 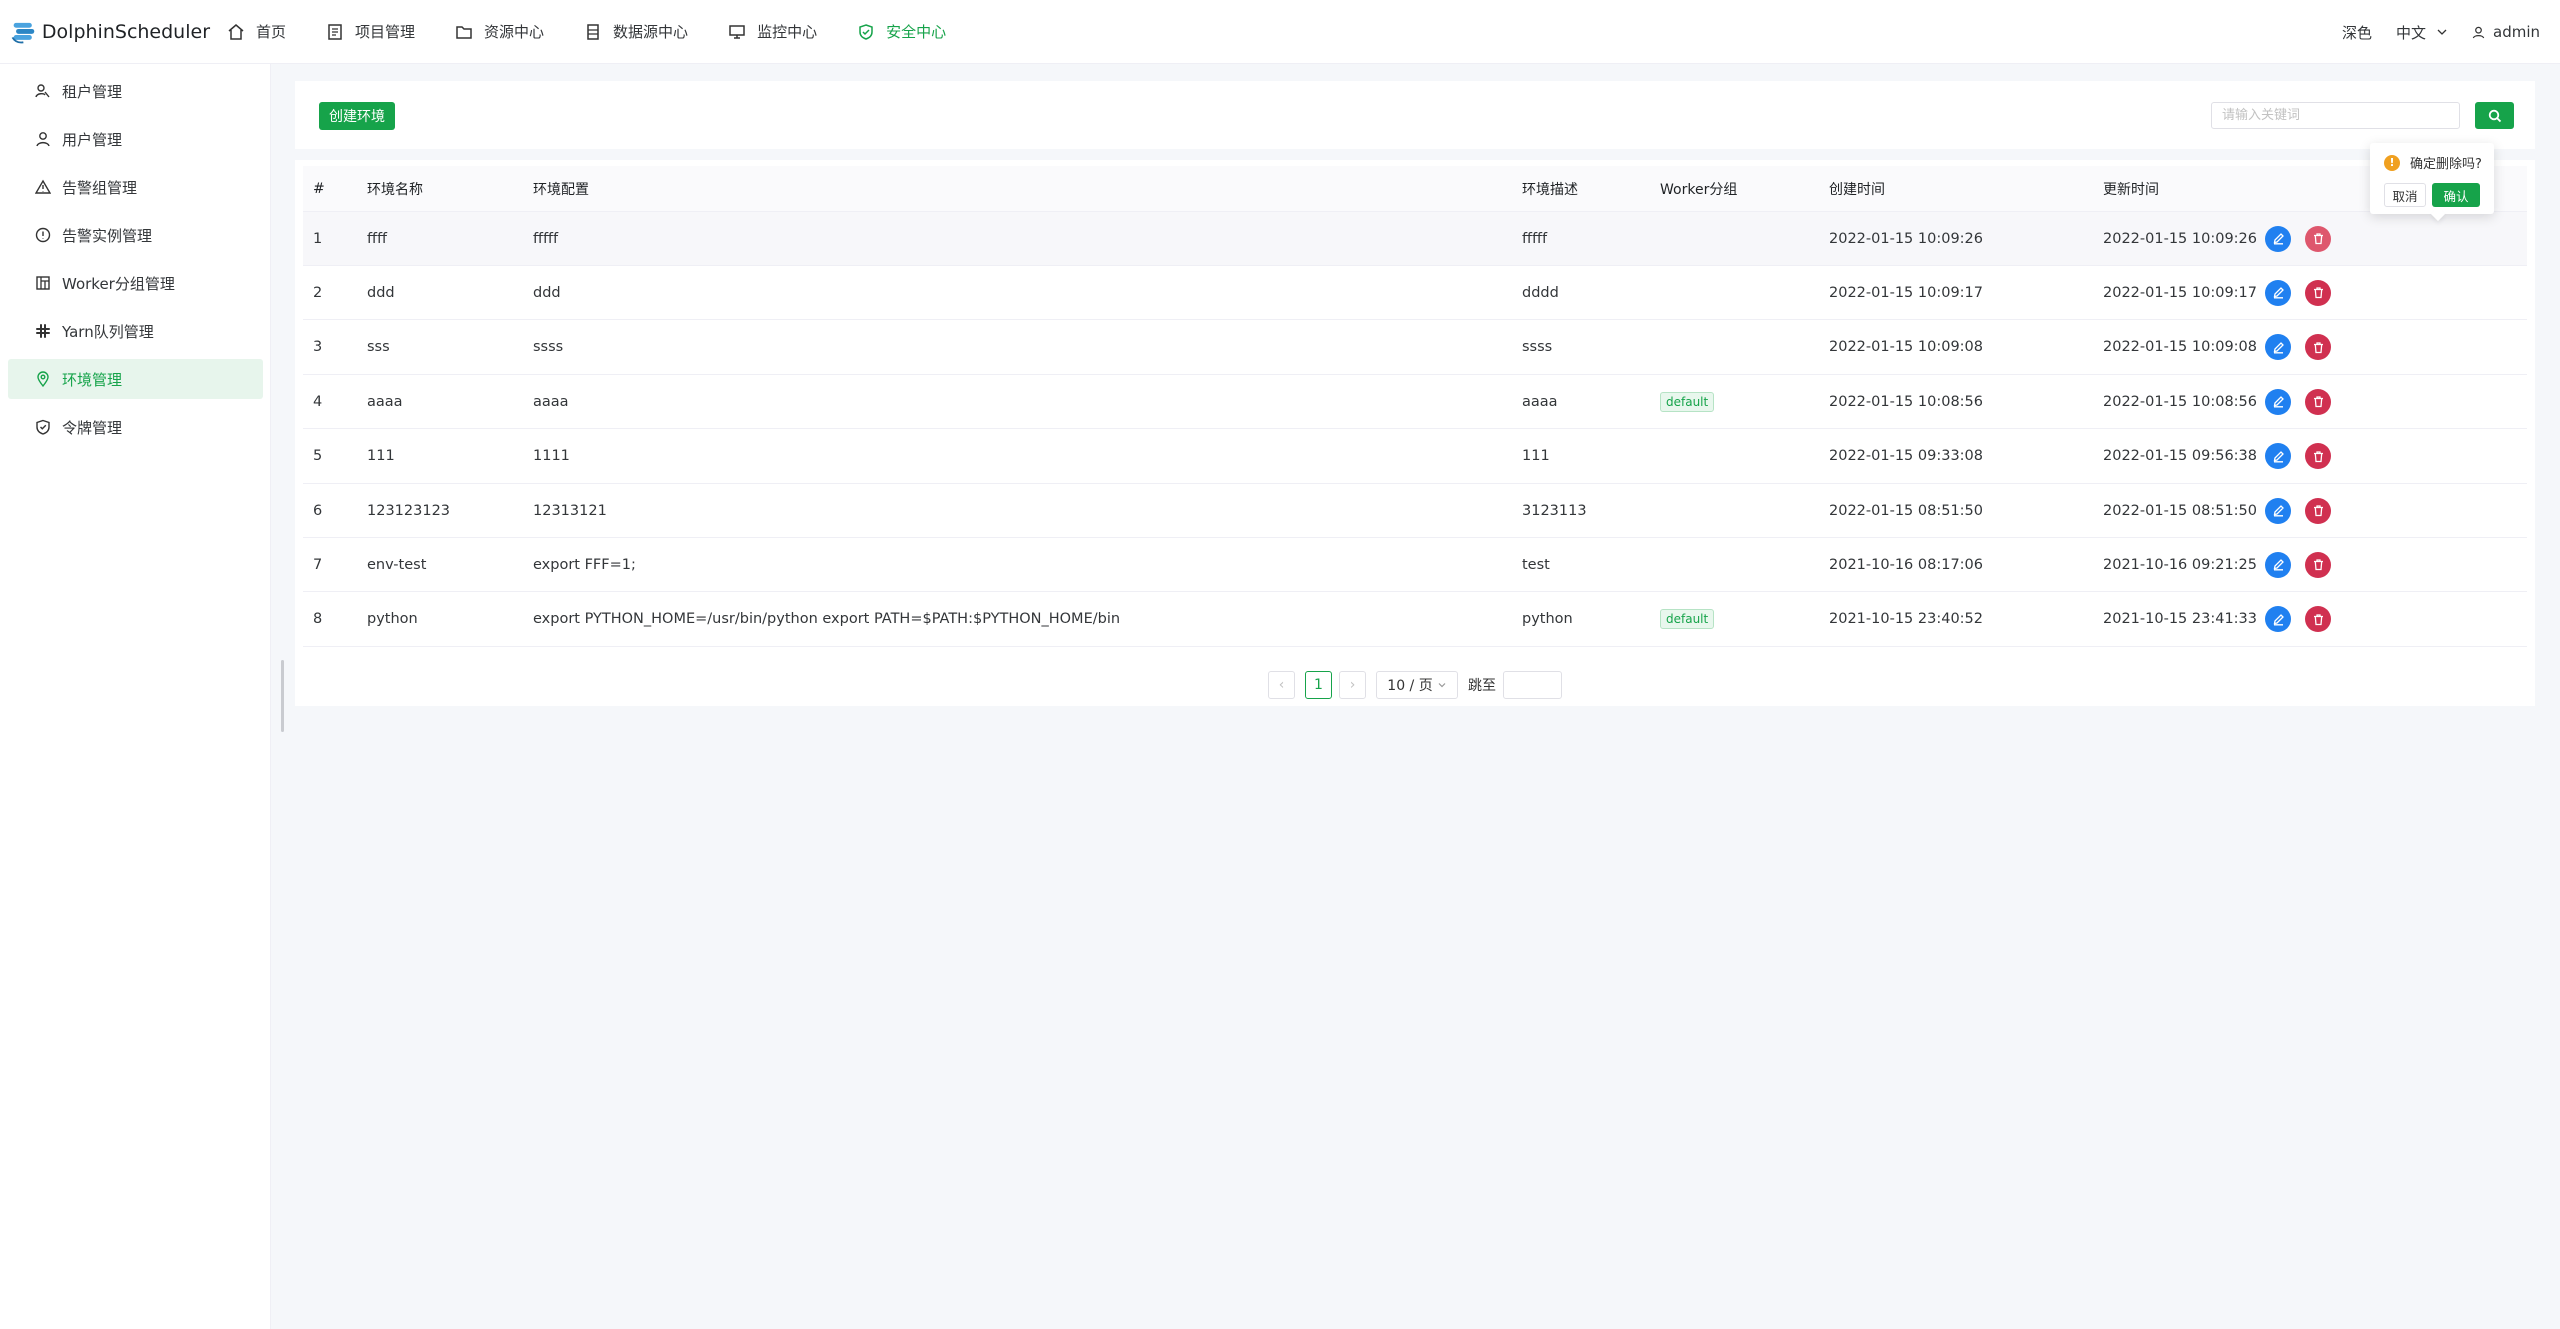 What do you see at coordinates (92, 139) in the screenshot?
I see `sidebar-item-label: 用户管理` at bounding box center [92, 139].